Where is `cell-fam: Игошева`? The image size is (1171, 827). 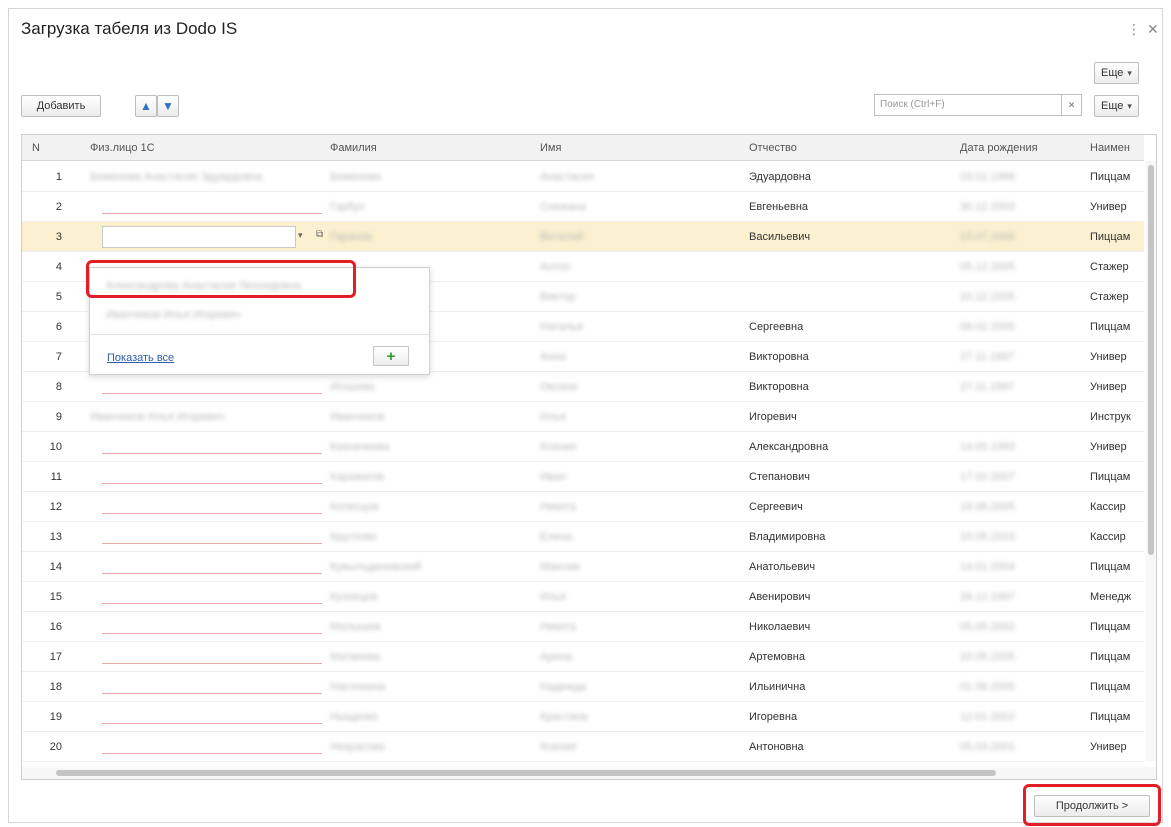
cell-fam: Игошева is located at coordinates (425, 387).